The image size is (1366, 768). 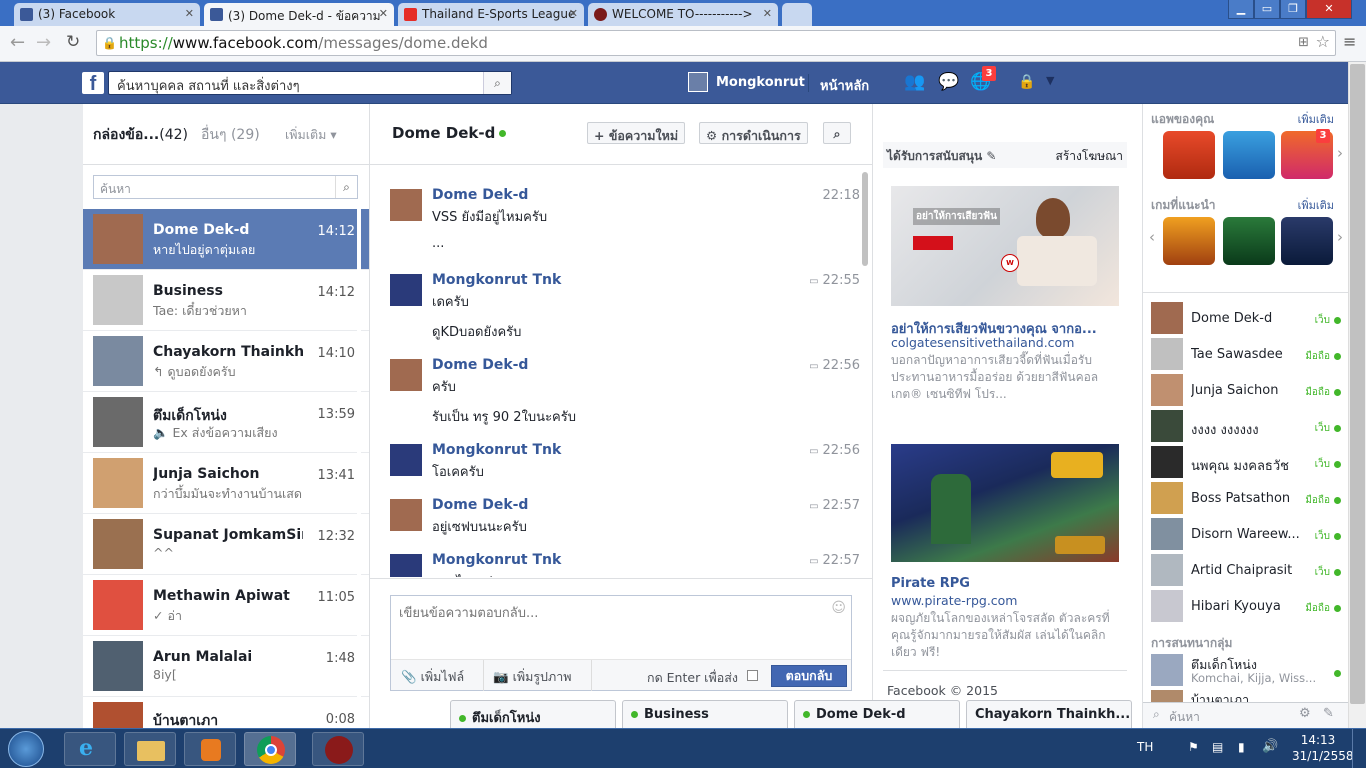 What do you see at coordinates (797, 14) in the screenshot?
I see `new-tab-button` at bounding box center [797, 14].